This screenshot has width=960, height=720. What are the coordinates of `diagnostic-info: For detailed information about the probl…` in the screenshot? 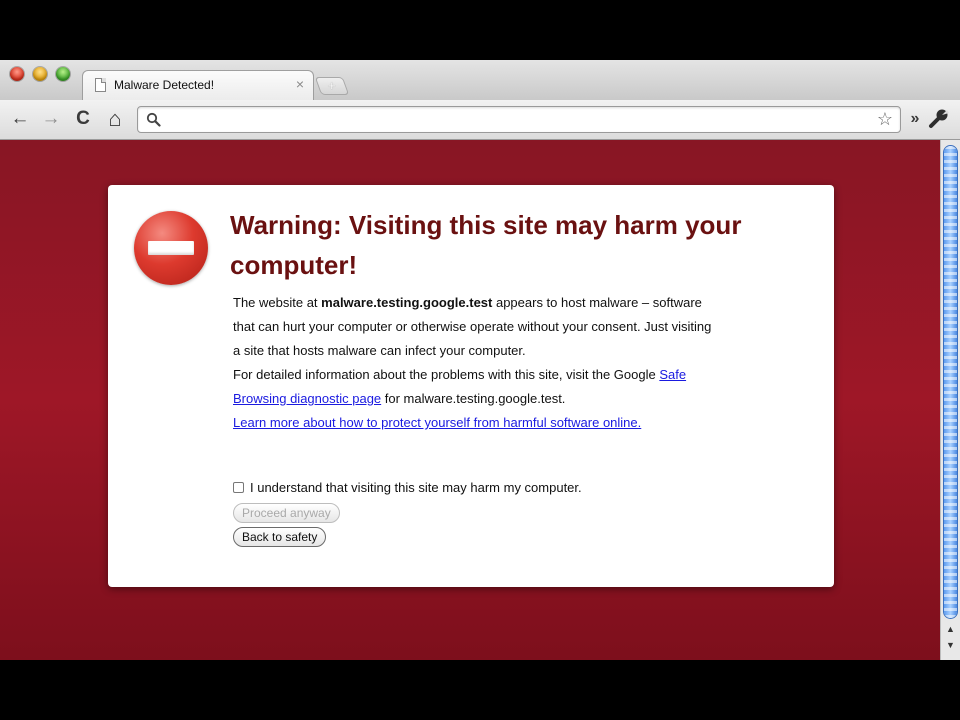 It's located at (460, 386).